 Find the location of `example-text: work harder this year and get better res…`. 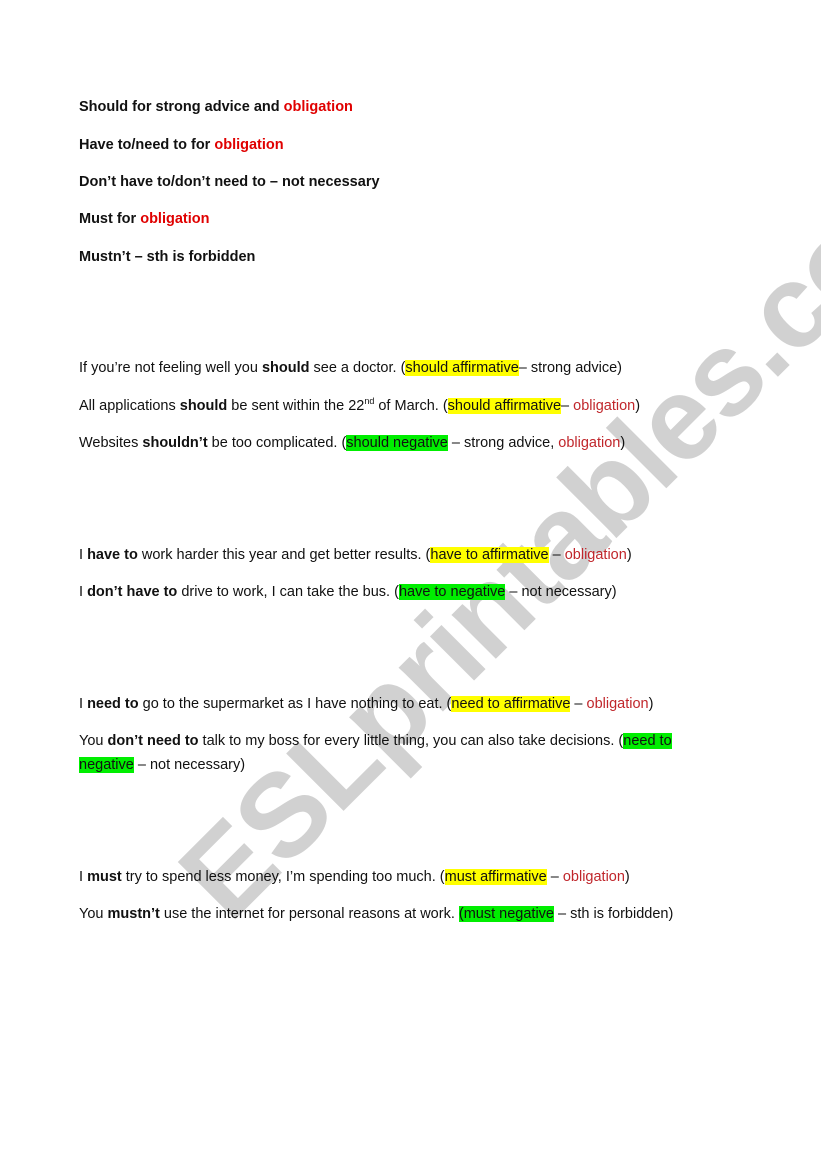

example-text: work harder this year and get better res… is located at coordinates (284, 555).